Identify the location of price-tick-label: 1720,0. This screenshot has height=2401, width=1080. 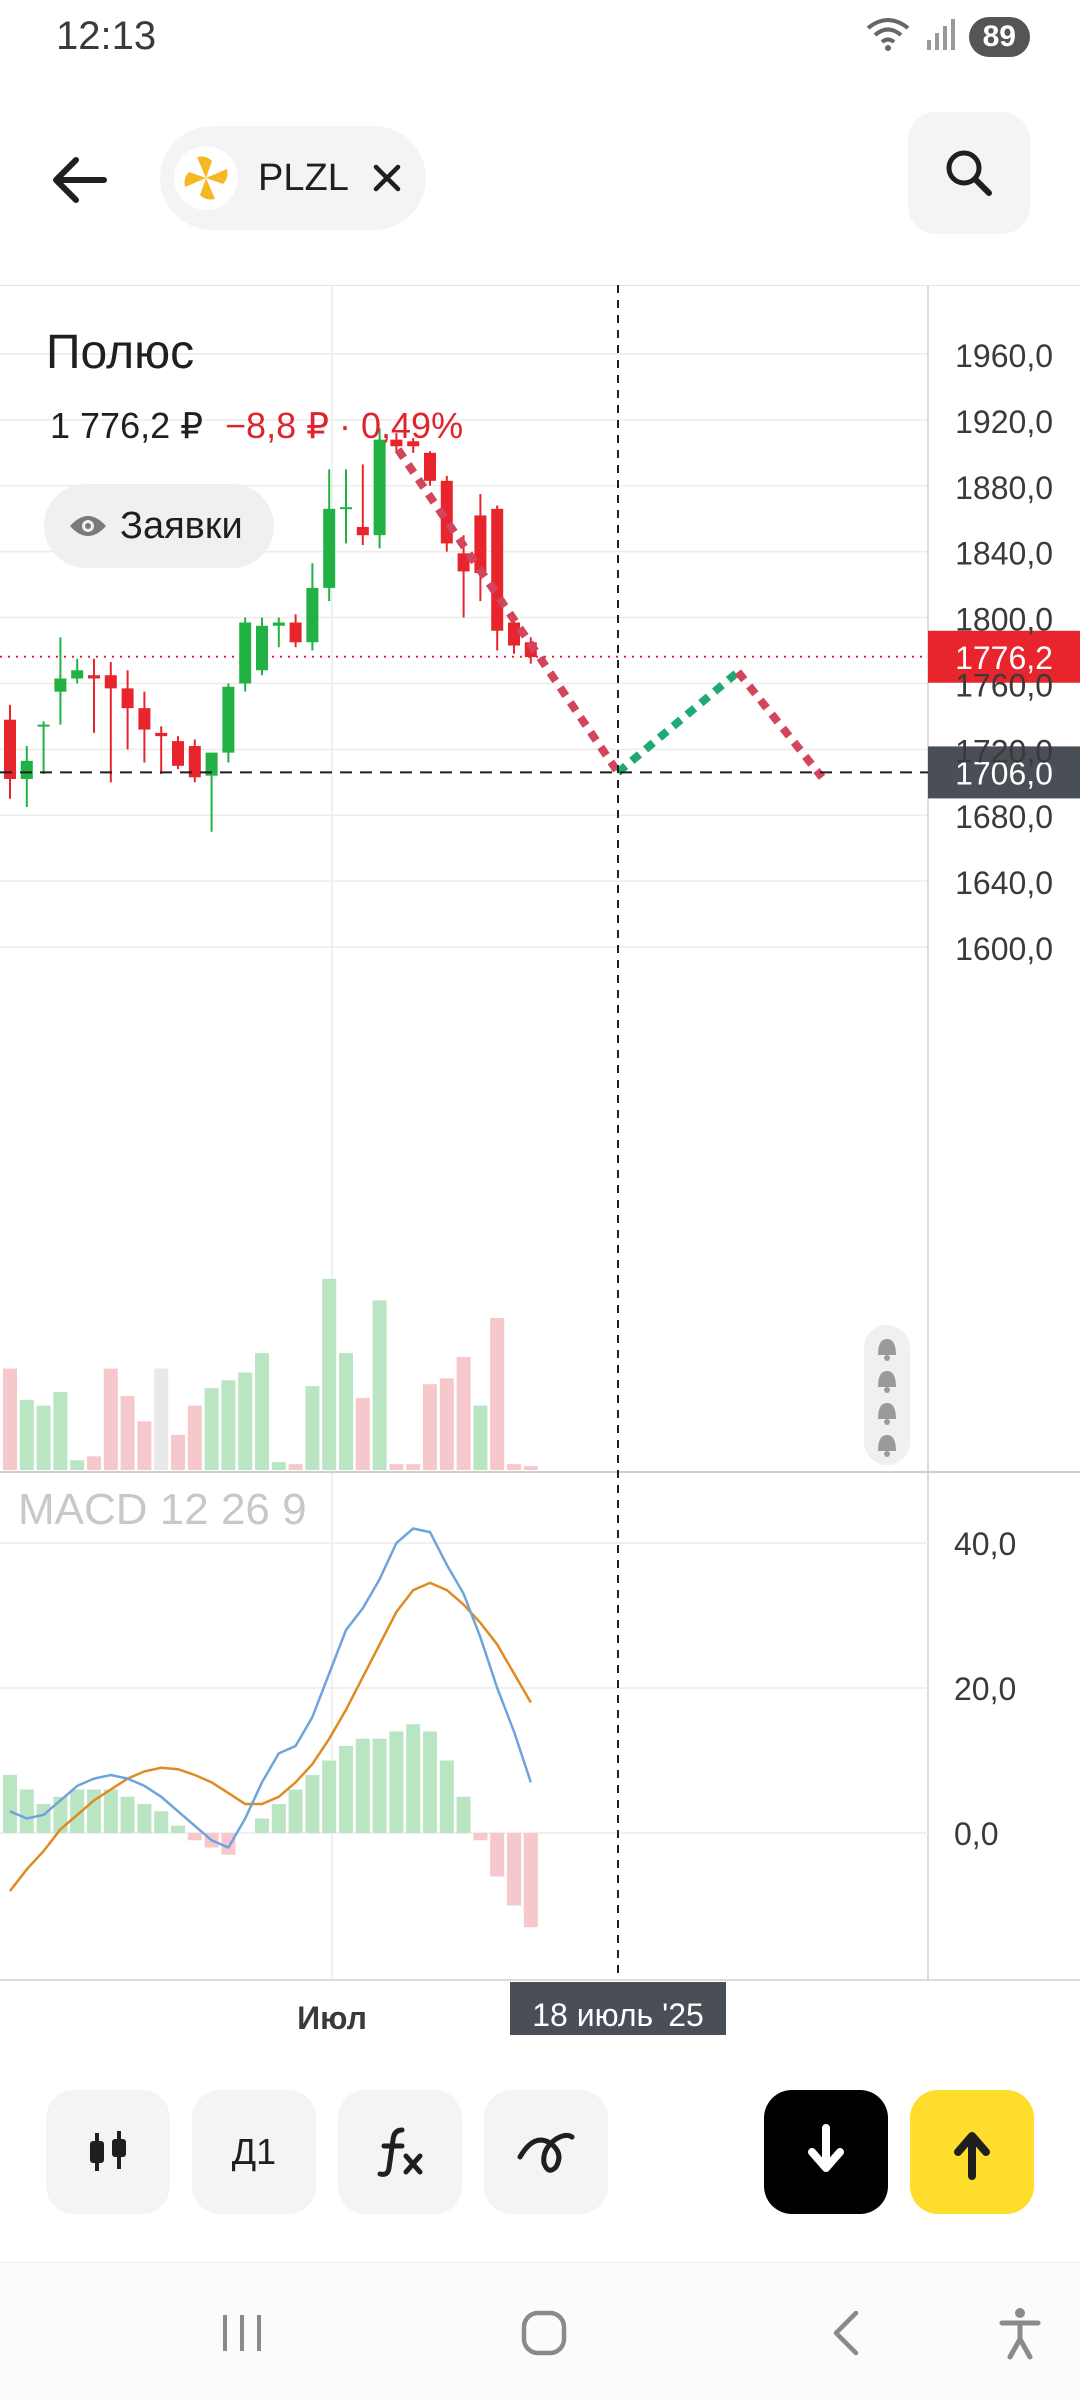
(1004, 751).